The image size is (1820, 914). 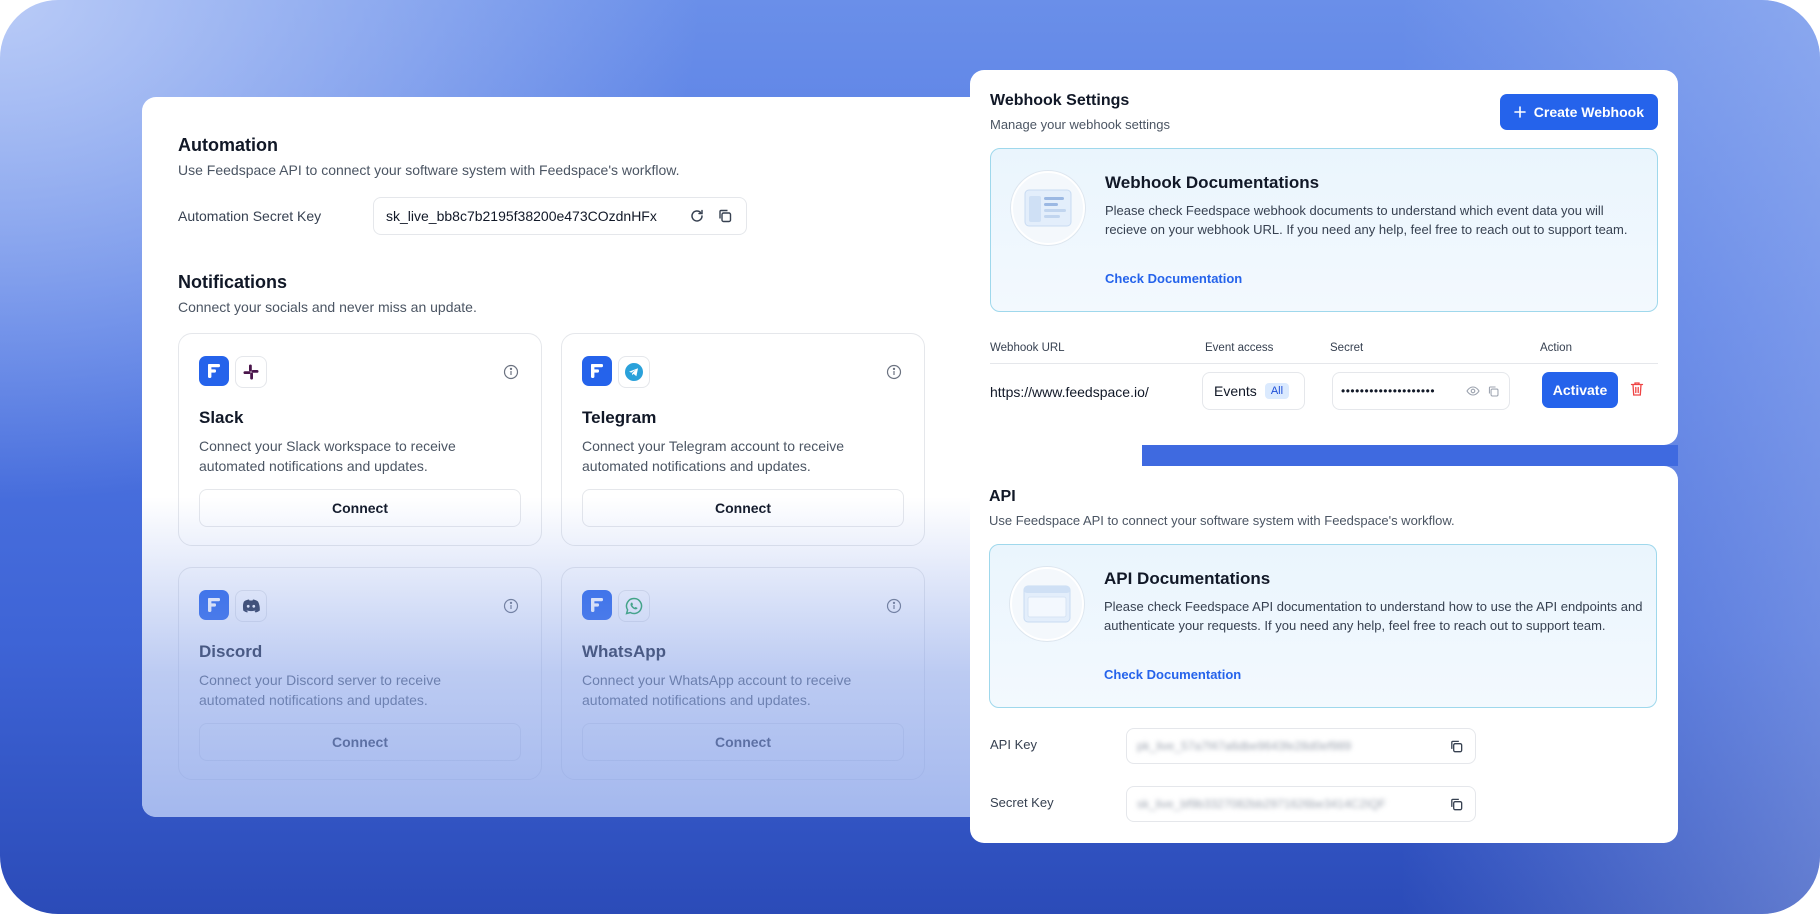 I want to click on api-key-value: pk_live_57a7f47a6dbe9643fe28d0ef989, so click(x=1244, y=746).